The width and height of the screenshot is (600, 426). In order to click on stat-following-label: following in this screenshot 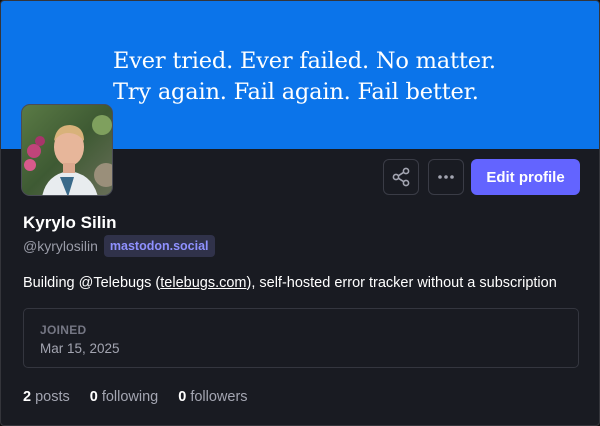, I will do `click(130, 397)`.